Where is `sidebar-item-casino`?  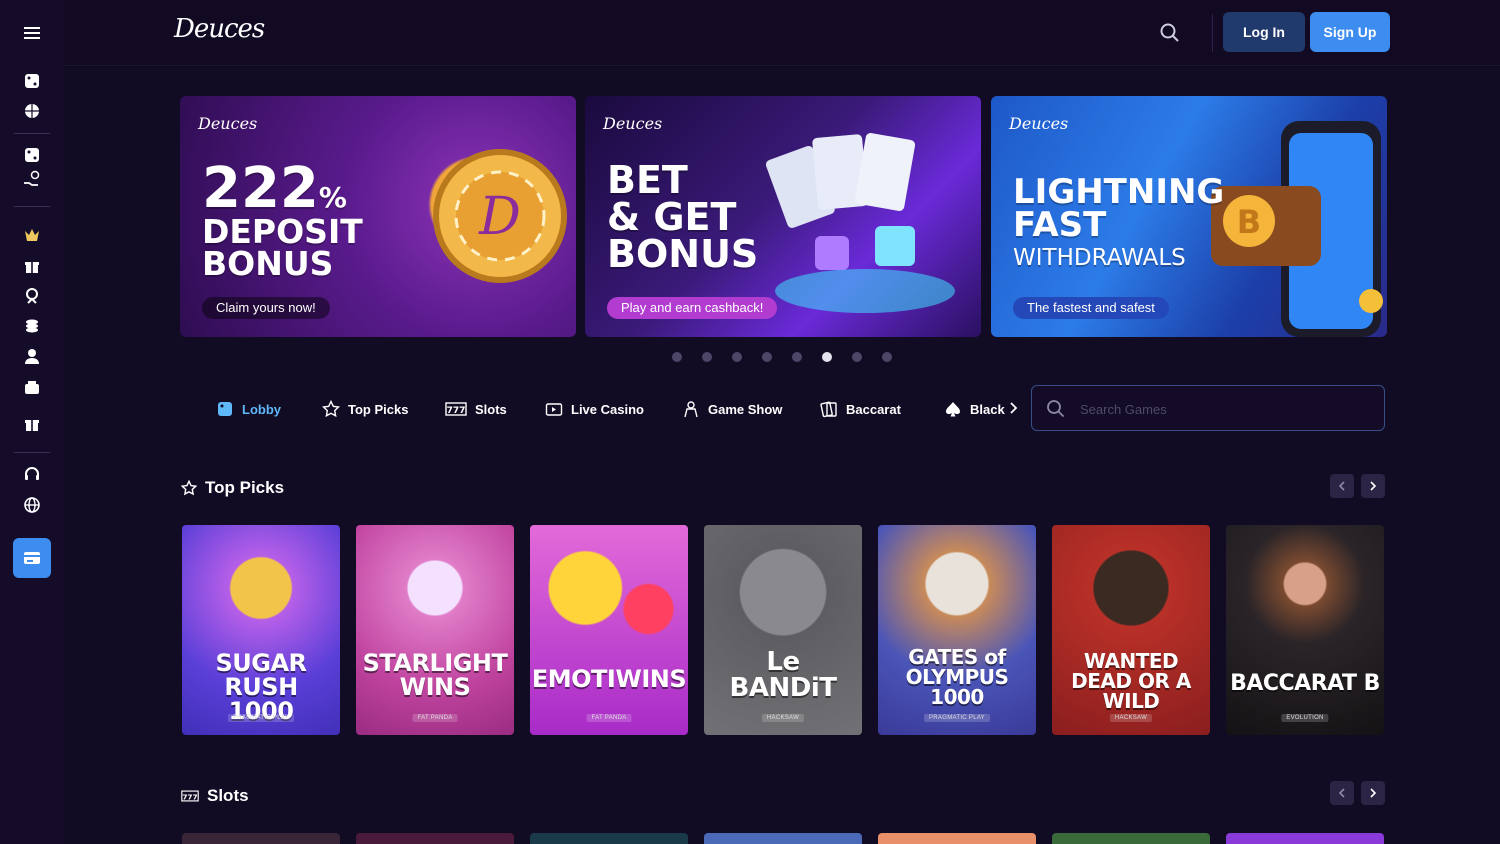 sidebar-item-casino is located at coordinates (32, 81).